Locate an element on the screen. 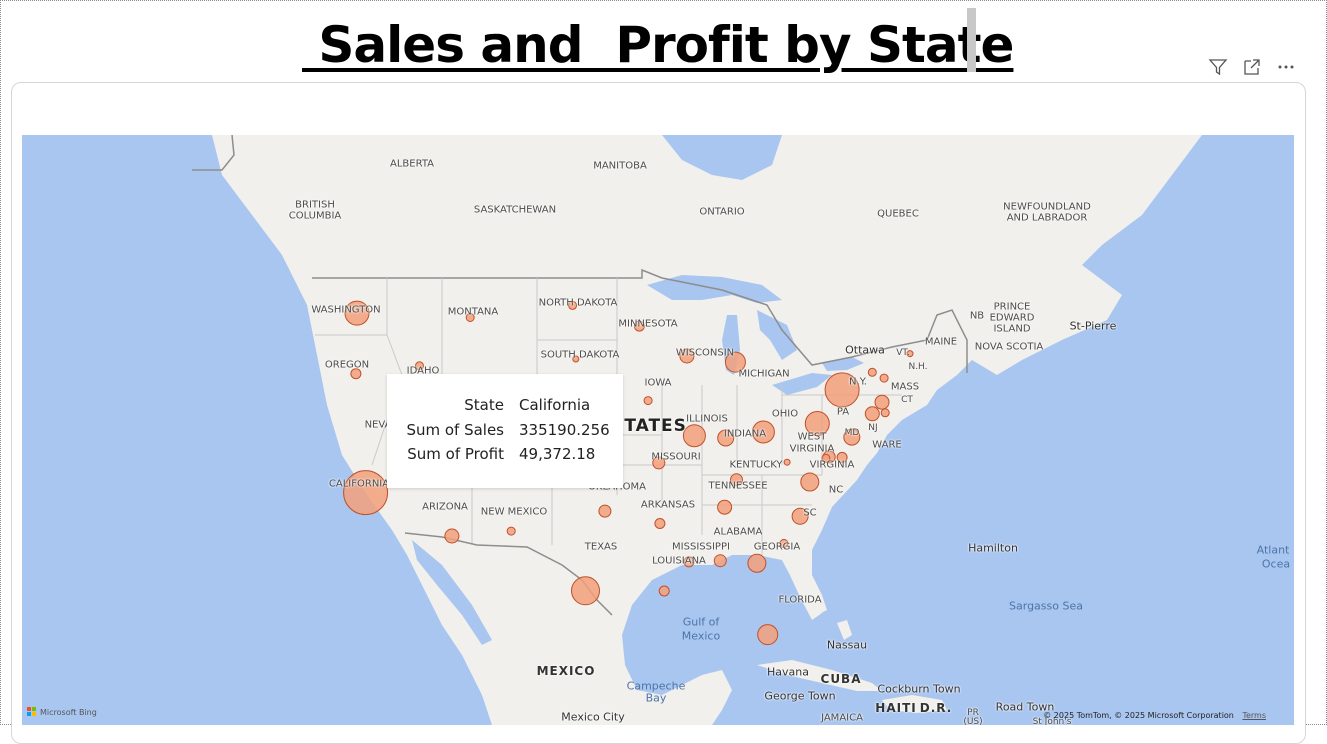  map-label: SC is located at coordinates (810, 513).